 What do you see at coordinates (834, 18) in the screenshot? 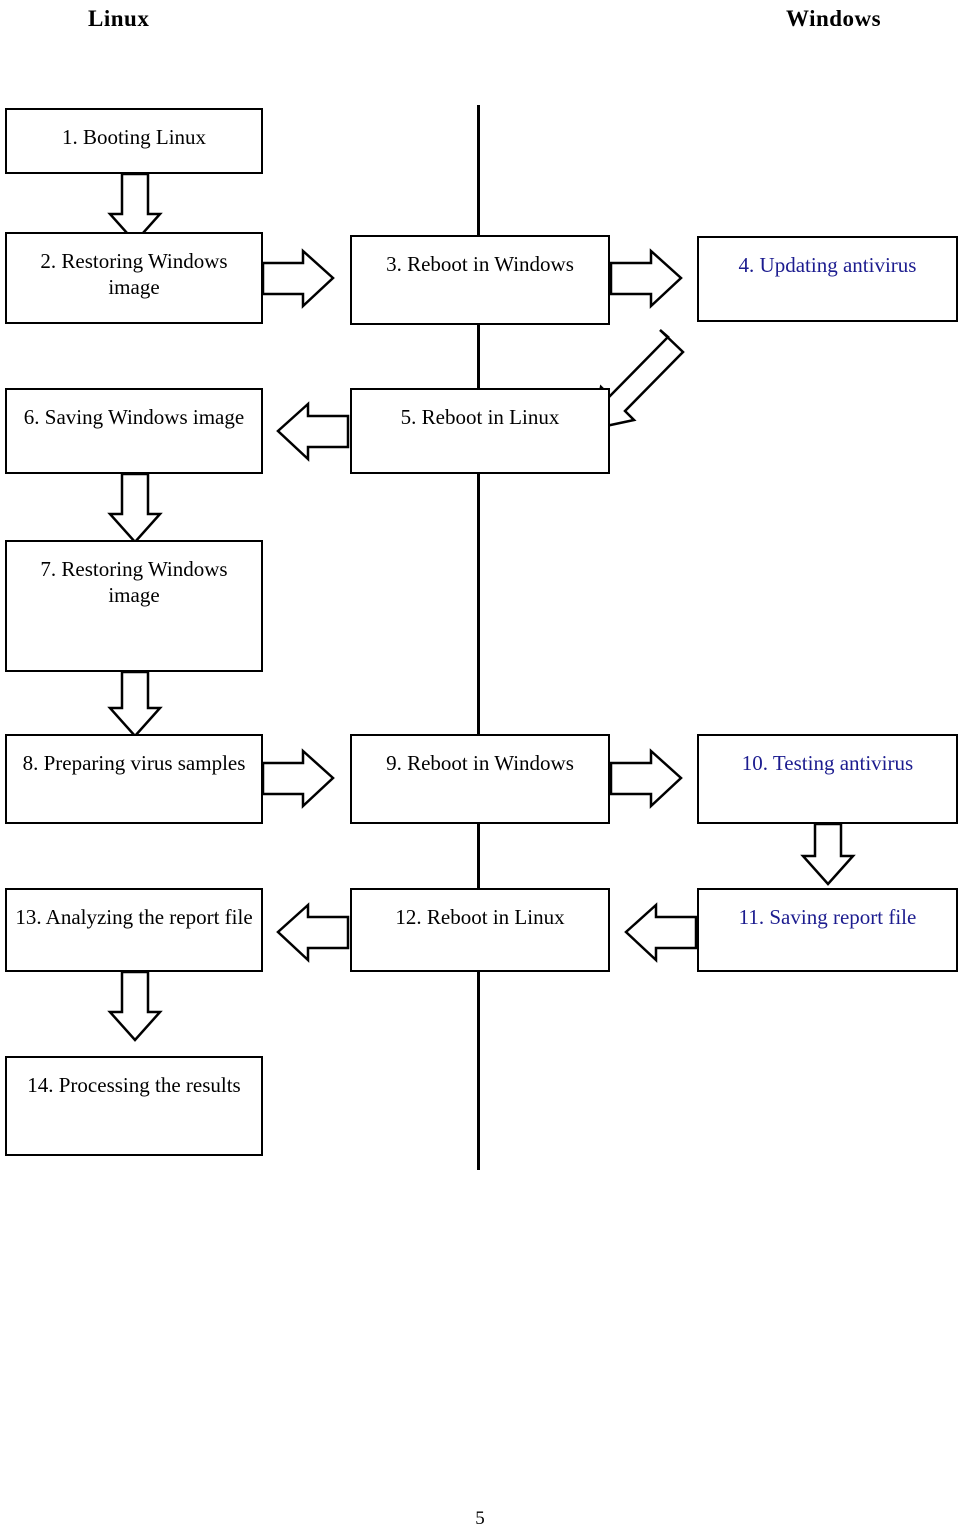
I see `column-header-windows: Windows` at bounding box center [834, 18].